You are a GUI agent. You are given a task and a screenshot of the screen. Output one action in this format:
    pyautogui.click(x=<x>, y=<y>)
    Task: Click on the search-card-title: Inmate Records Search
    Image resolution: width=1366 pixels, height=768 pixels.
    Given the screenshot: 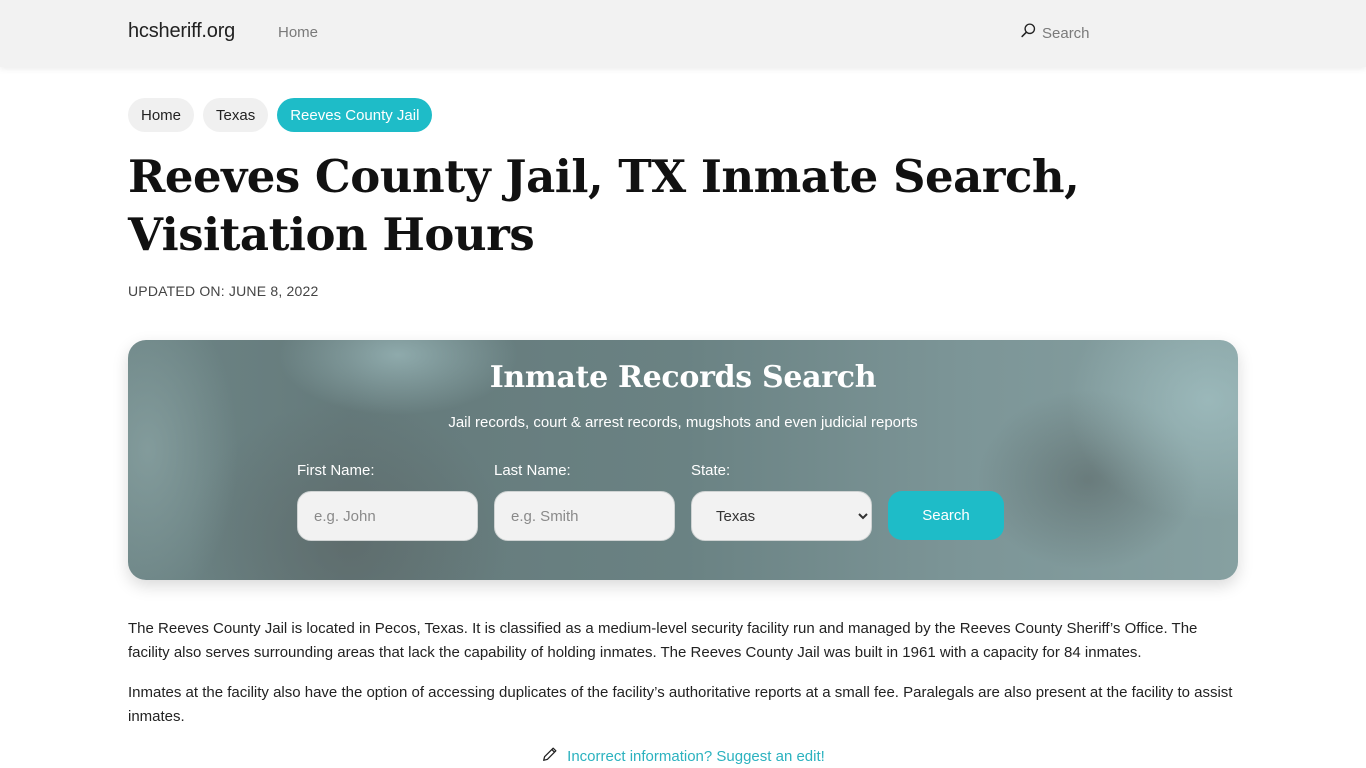 What is the action you would take?
    pyautogui.click(x=683, y=377)
    